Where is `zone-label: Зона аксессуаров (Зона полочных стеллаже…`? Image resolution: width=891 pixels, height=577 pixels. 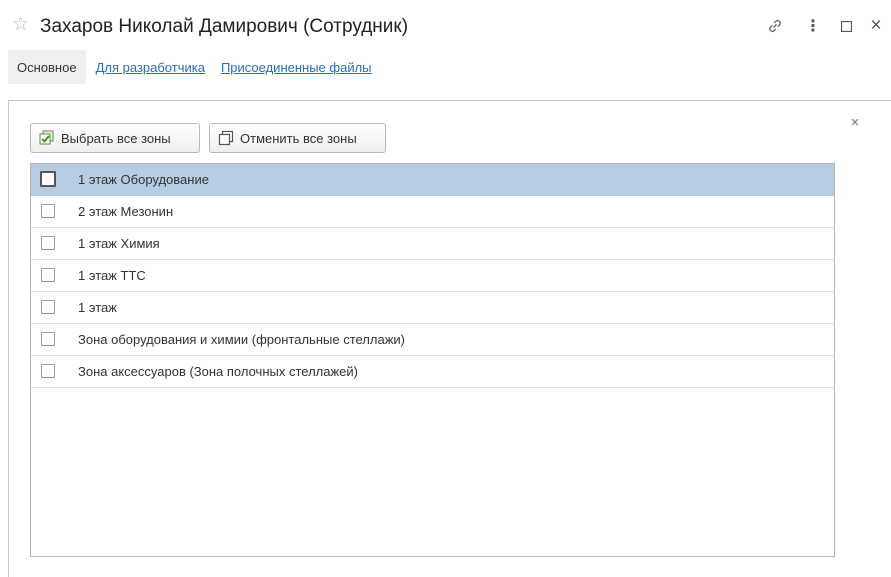
zone-label: Зона аксессуаров (Зона полочных стеллаже… is located at coordinates (218, 371).